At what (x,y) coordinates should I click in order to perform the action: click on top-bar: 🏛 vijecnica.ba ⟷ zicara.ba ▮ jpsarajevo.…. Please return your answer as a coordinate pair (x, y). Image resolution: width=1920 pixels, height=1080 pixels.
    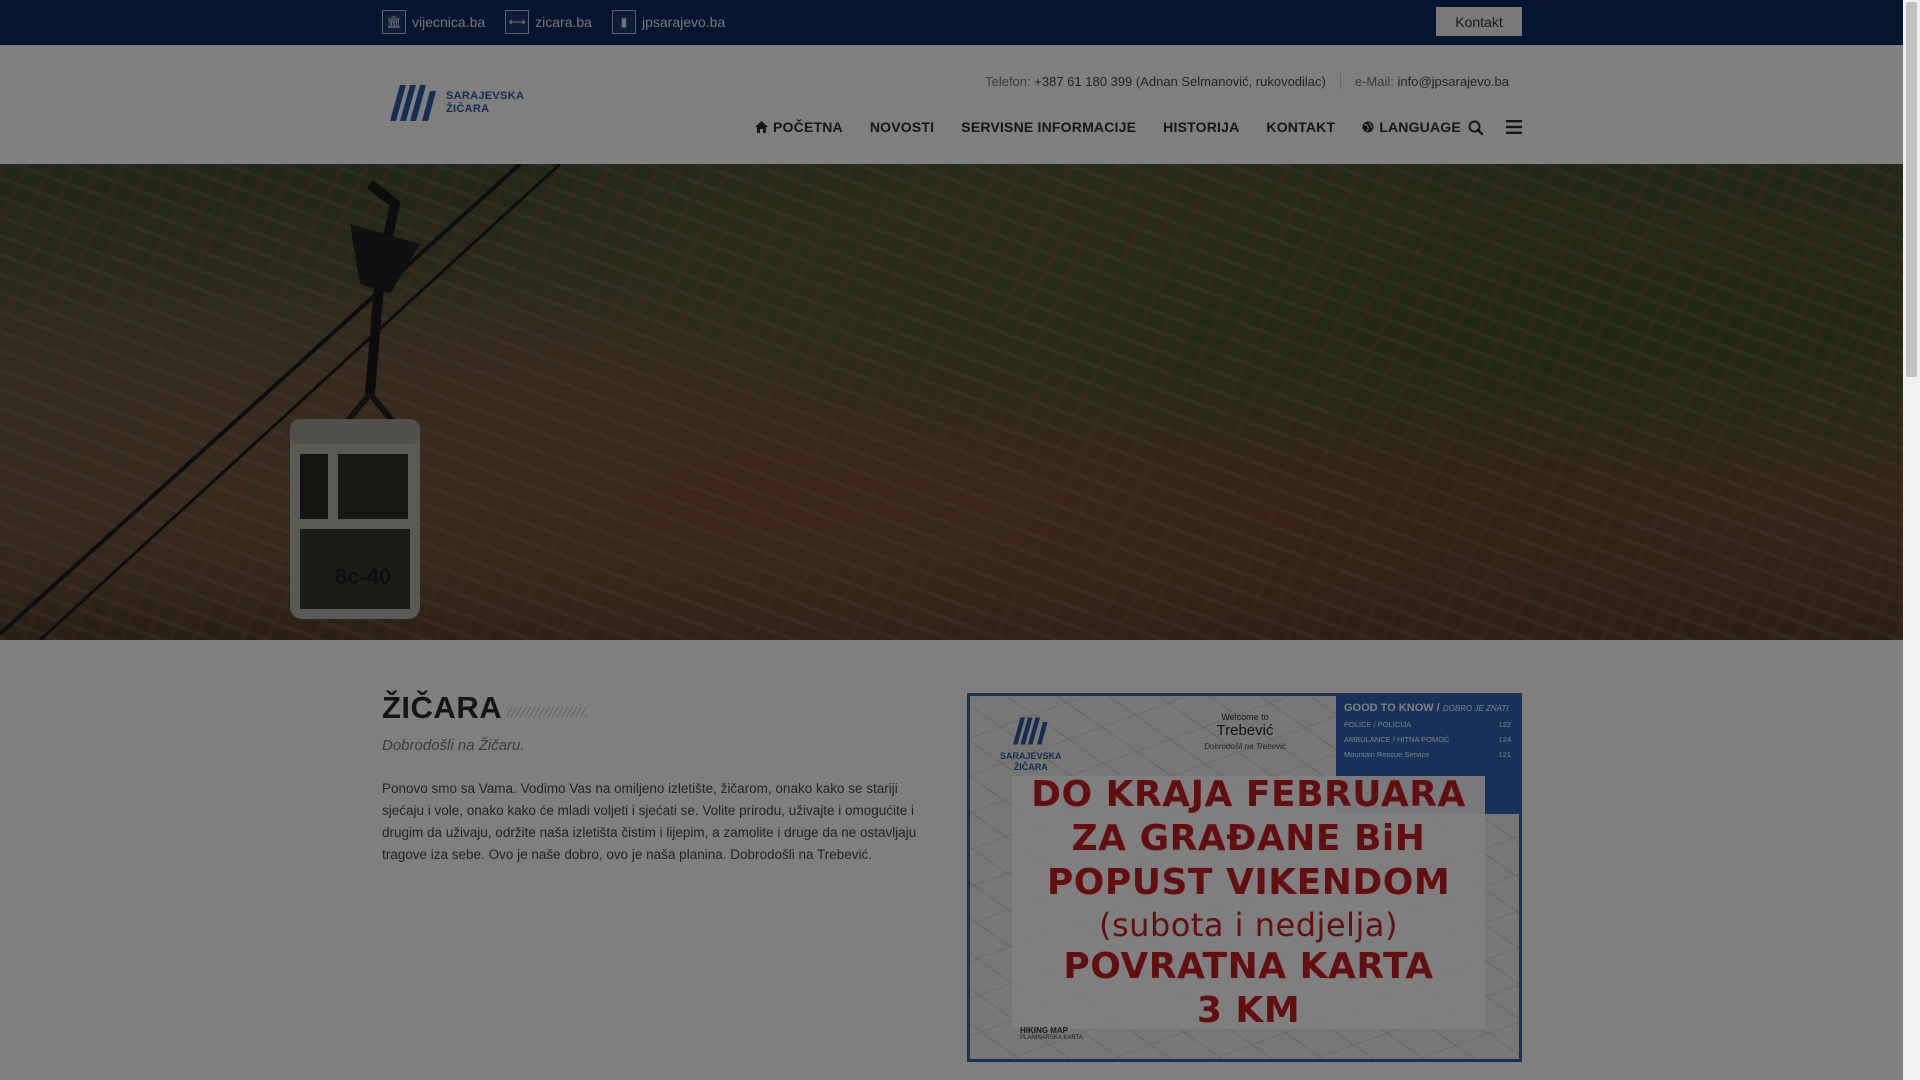
    Looking at the image, I should click on (951, 22).